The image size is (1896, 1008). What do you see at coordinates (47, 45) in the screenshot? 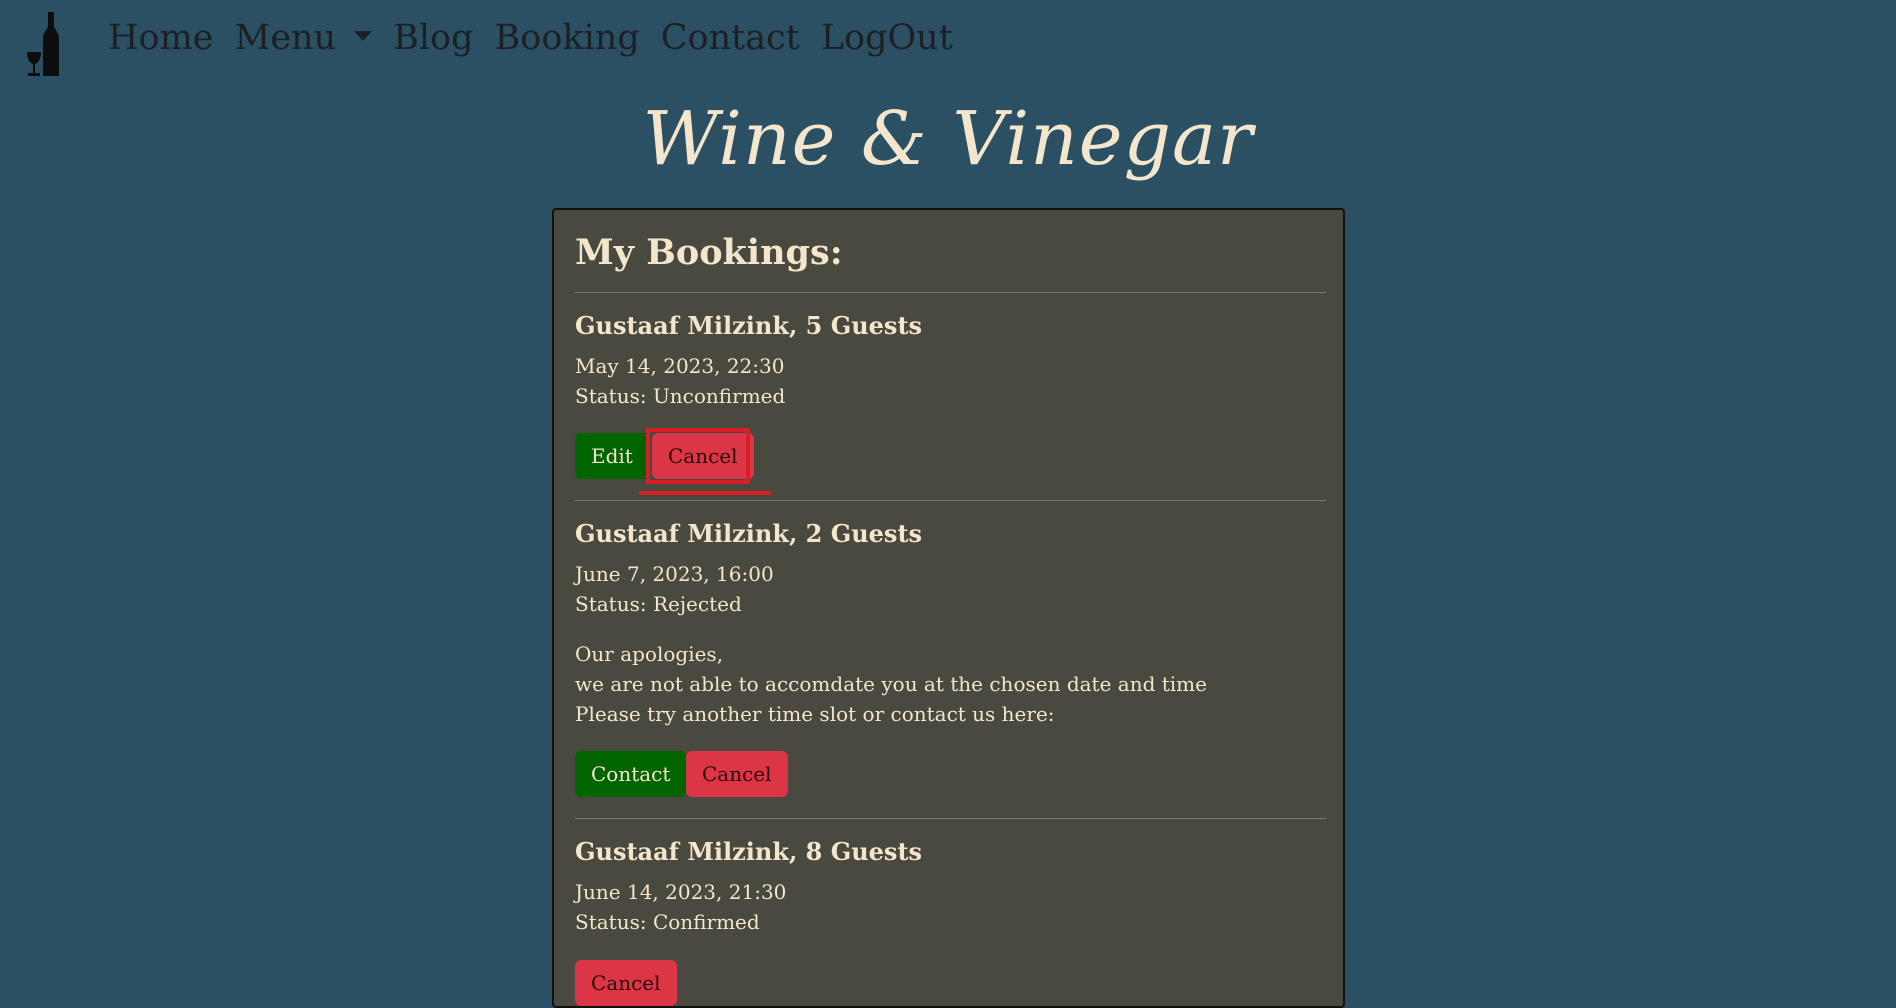
I see `wine-bottle-glass-icon` at bounding box center [47, 45].